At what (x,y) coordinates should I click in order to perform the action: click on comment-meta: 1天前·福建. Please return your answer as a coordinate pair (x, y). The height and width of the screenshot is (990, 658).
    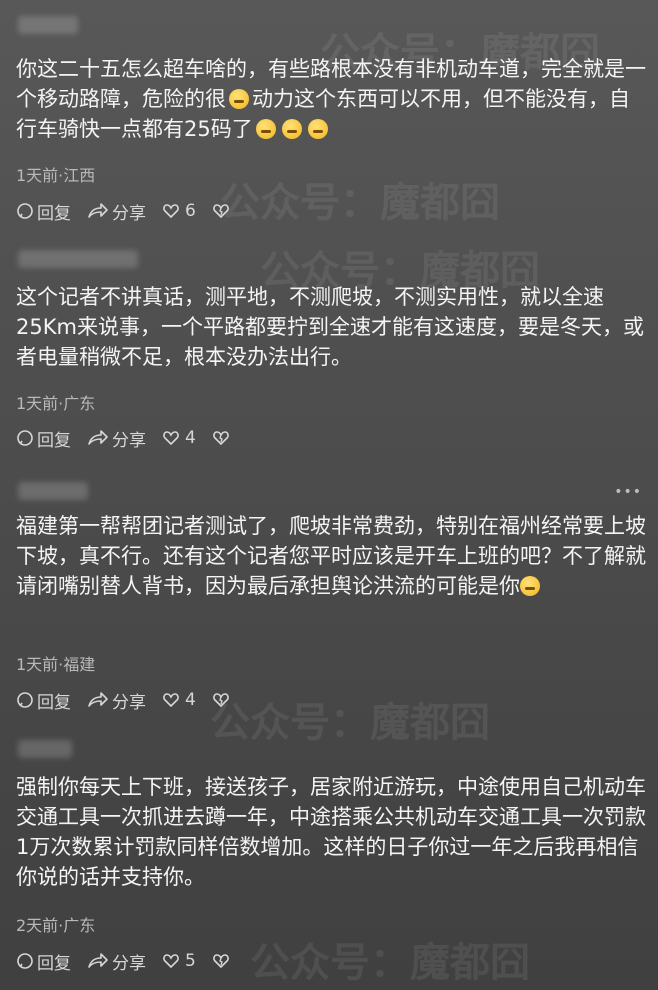
    Looking at the image, I should click on (56, 664).